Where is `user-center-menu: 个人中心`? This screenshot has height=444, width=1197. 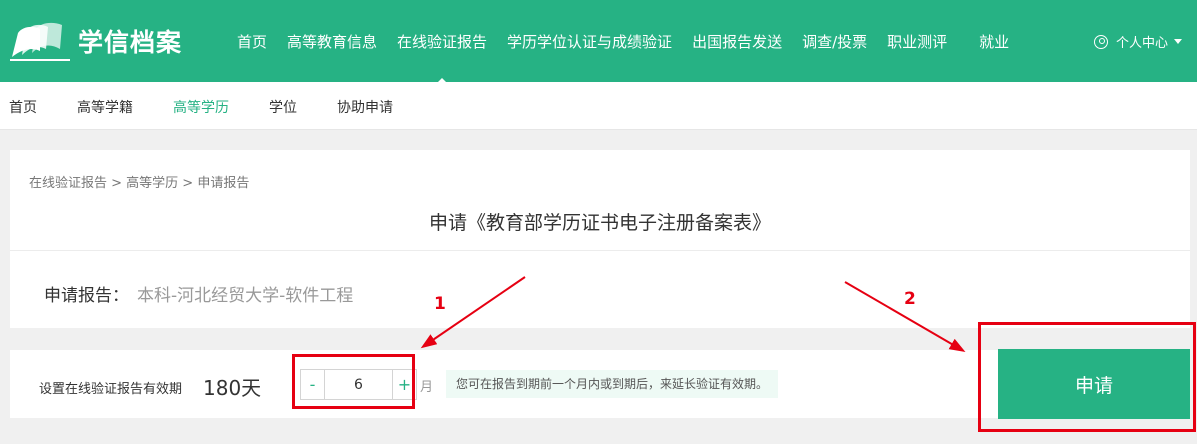 user-center-menu: 个人中心 is located at coordinates (1138, 41).